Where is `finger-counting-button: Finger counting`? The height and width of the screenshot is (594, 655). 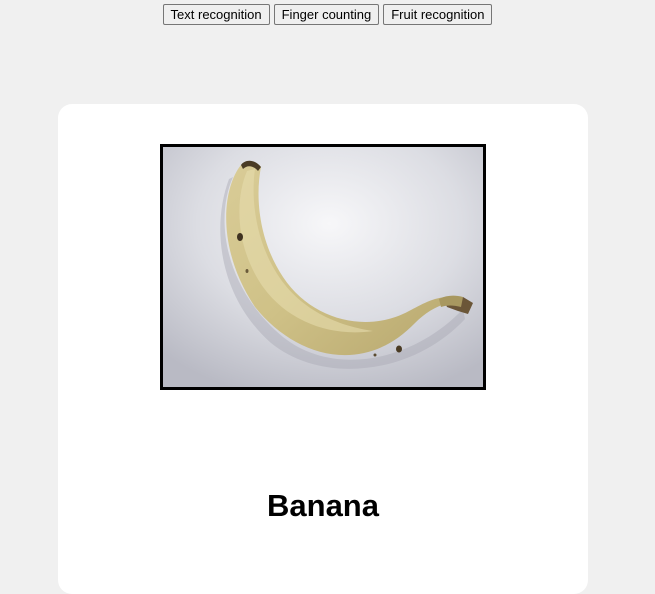 finger-counting-button: Finger counting is located at coordinates (326, 14).